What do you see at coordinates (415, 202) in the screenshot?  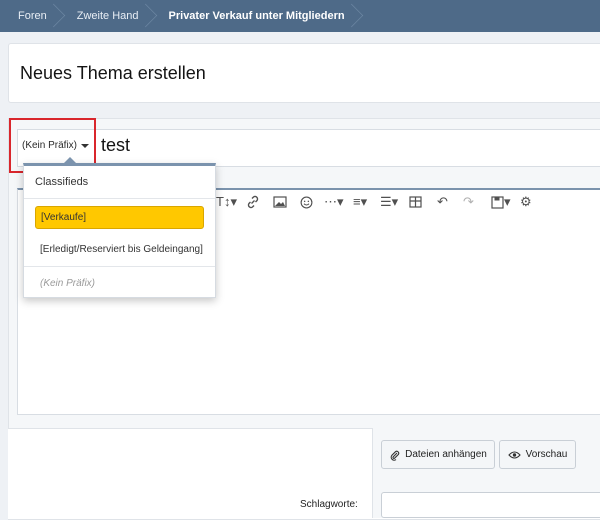 I see `table-icon` at bounding box center [415, 202].